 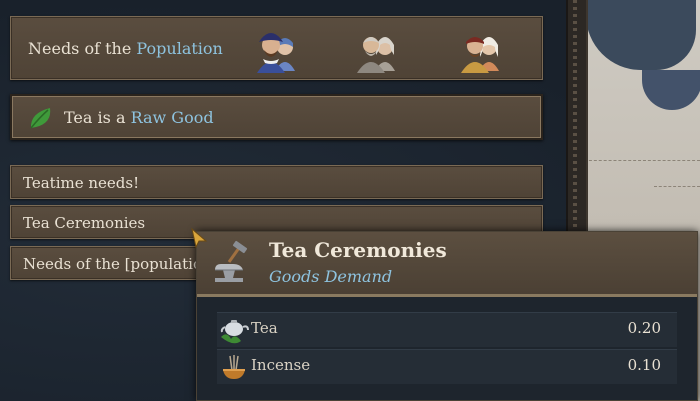 I want to click on incense-icon, so click(x=234, y=367).